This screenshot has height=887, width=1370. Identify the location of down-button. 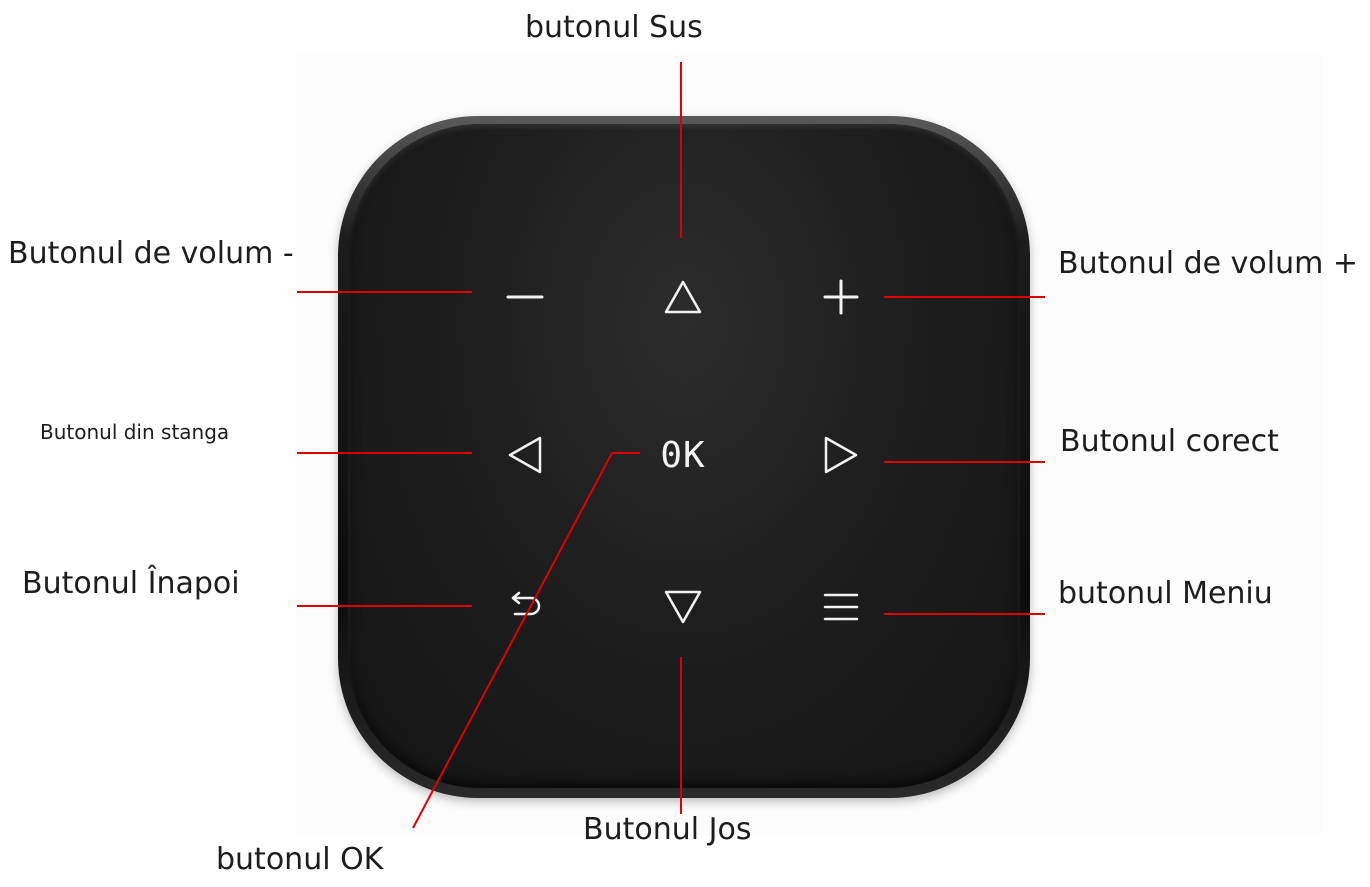
(683, 607).